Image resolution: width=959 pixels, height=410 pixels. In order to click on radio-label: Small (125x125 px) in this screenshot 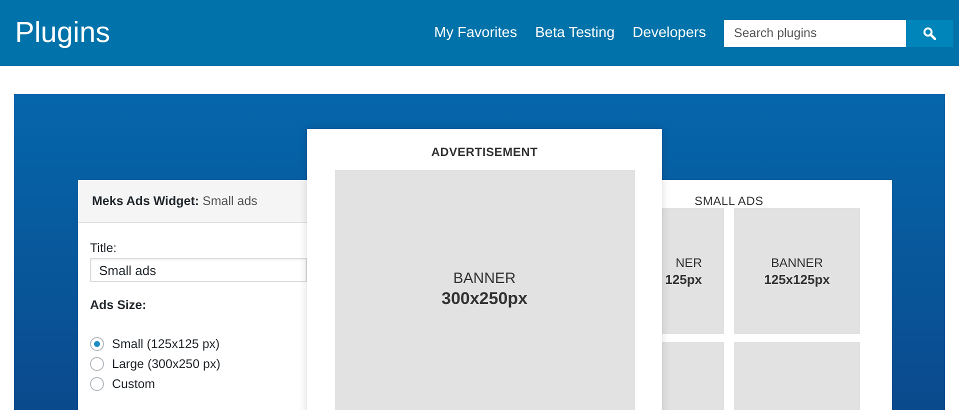, I will do `click(166, 344)`.